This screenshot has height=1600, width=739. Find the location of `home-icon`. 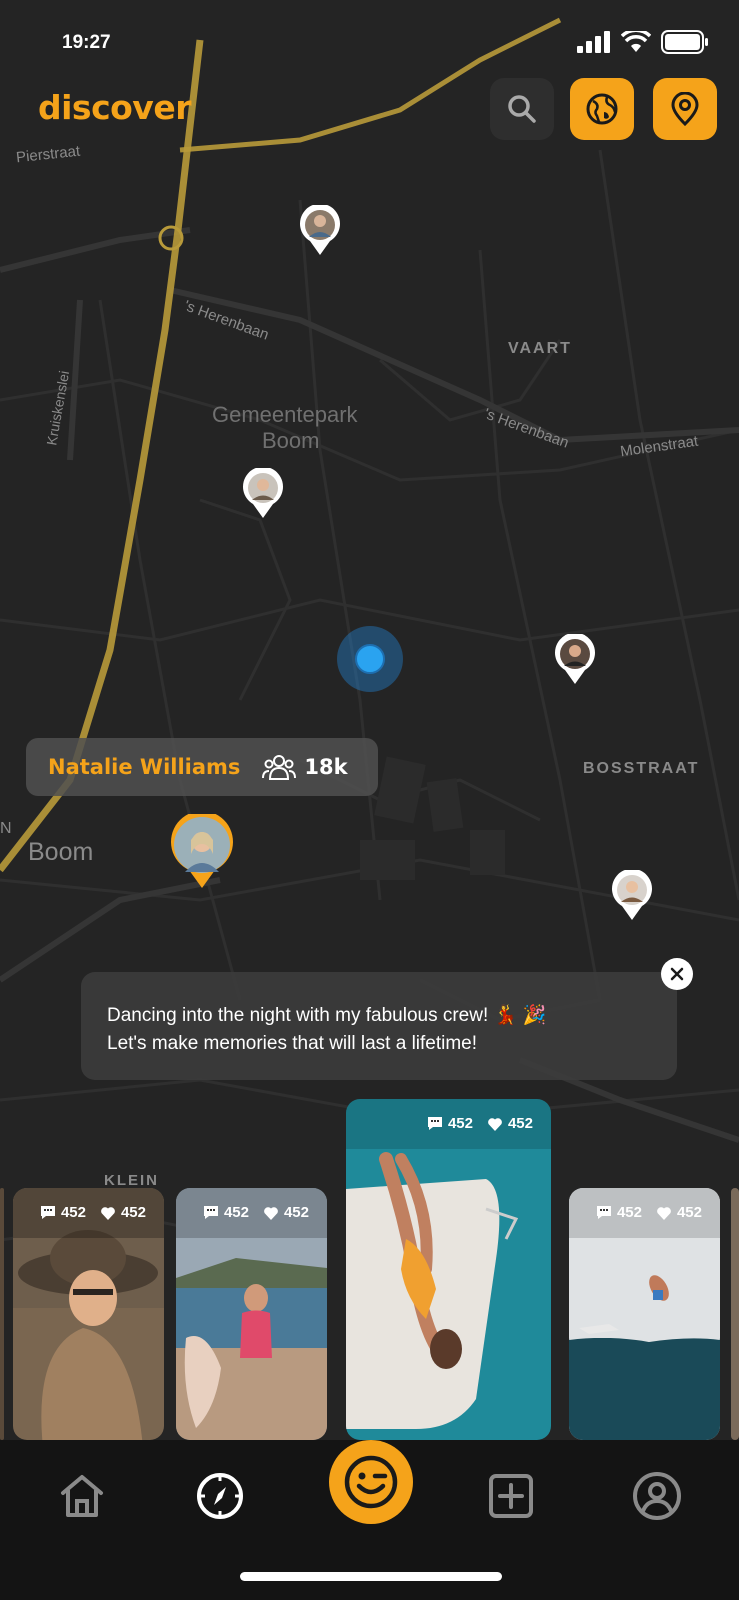

home-icon is located at coordinates (82, 1496).